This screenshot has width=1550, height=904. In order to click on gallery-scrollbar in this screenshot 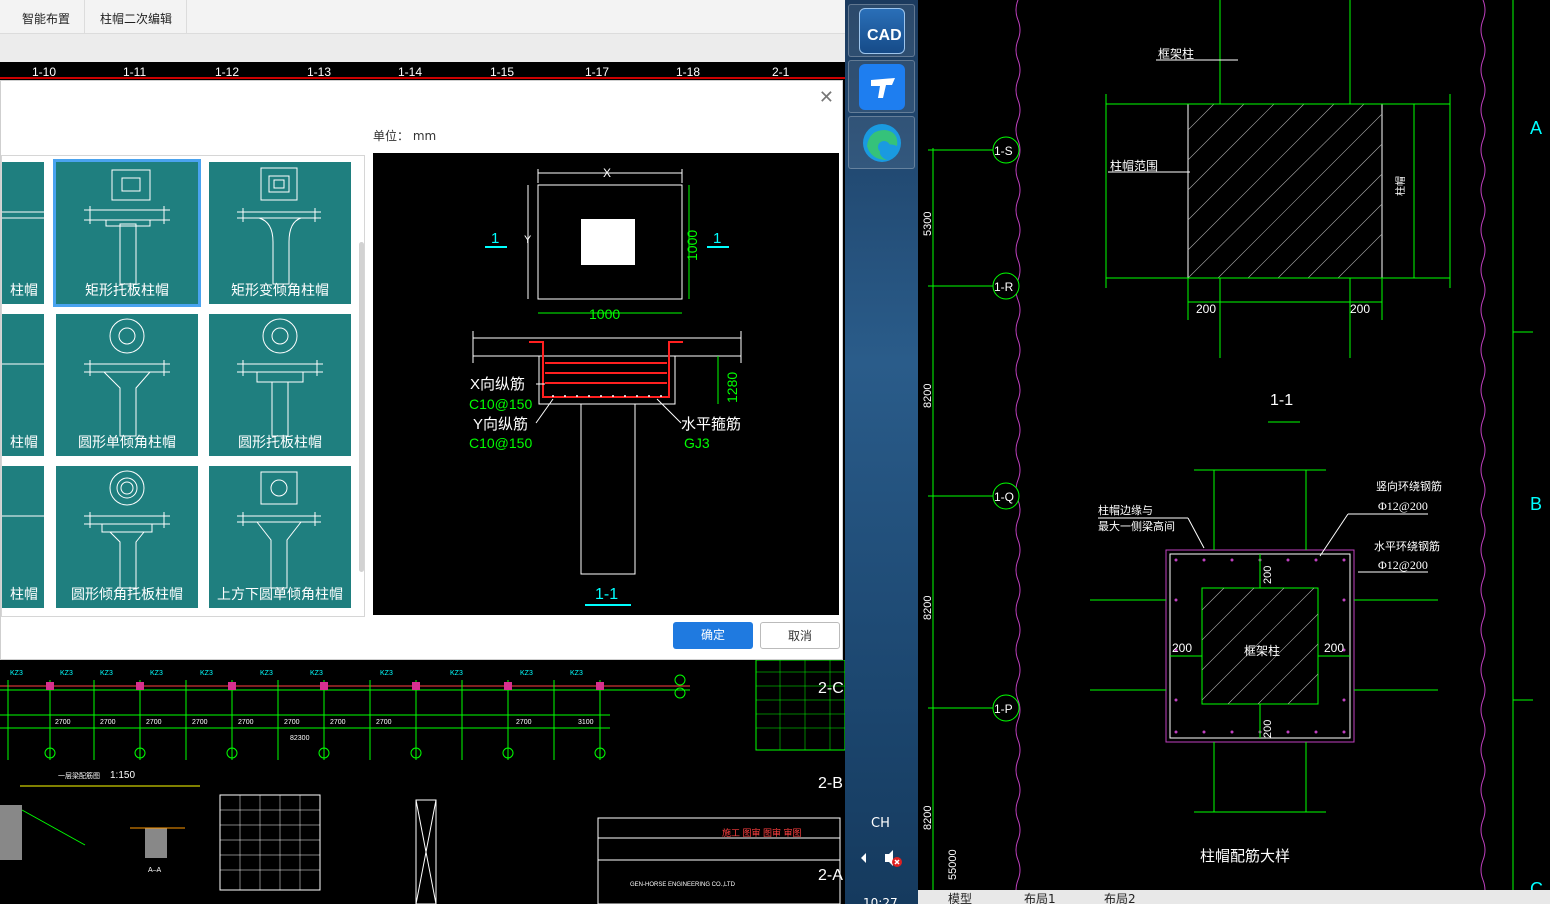, I will do `click(361, 407)`.